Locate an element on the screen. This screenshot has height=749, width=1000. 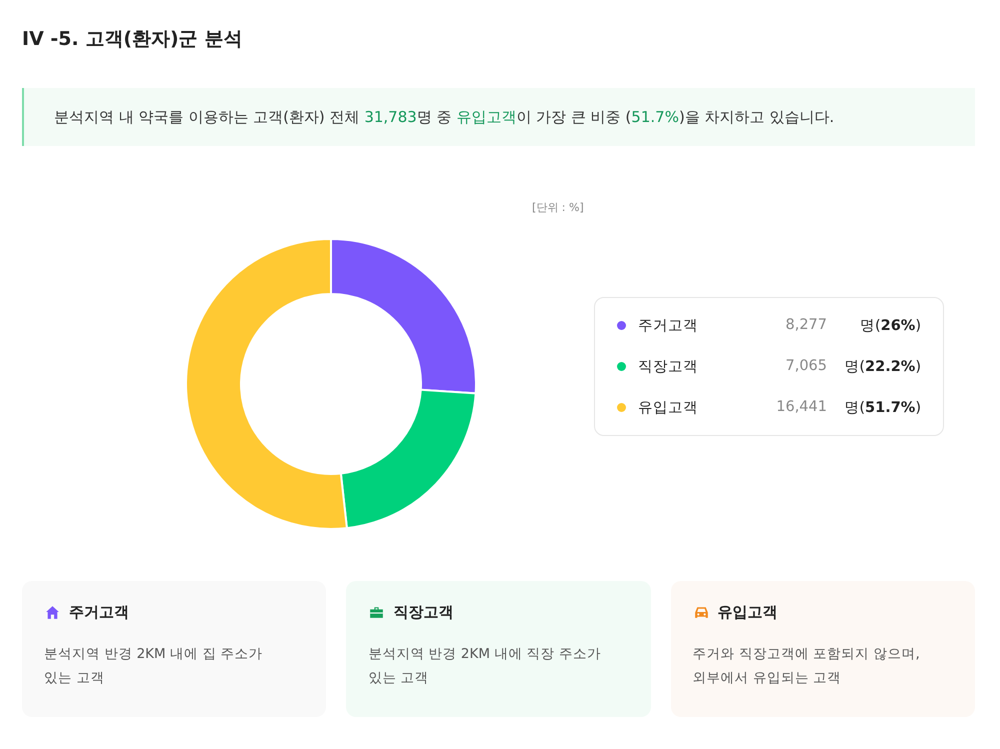
card-title: 직장고객 is located at coordinates (423, 612).